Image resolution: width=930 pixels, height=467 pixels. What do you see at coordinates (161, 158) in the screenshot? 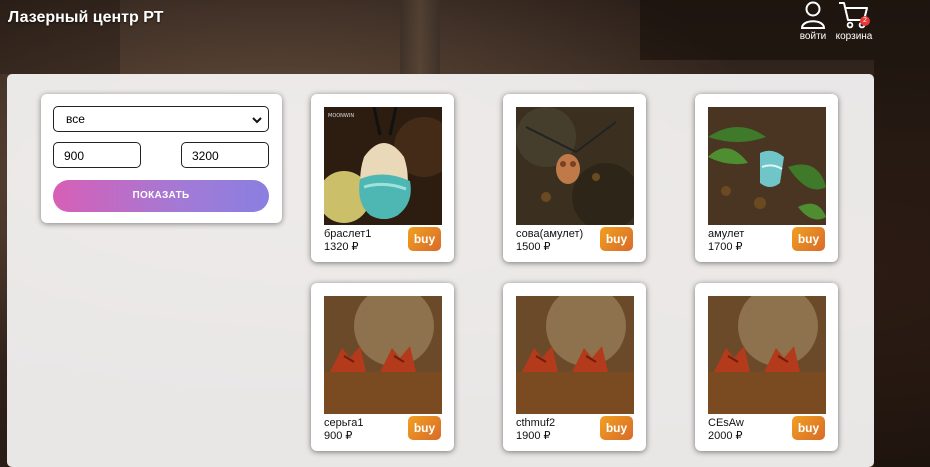
I see `filter-panel: все 900 3200 ПОКАЗАТЬ` at bounding box center [161, 158].